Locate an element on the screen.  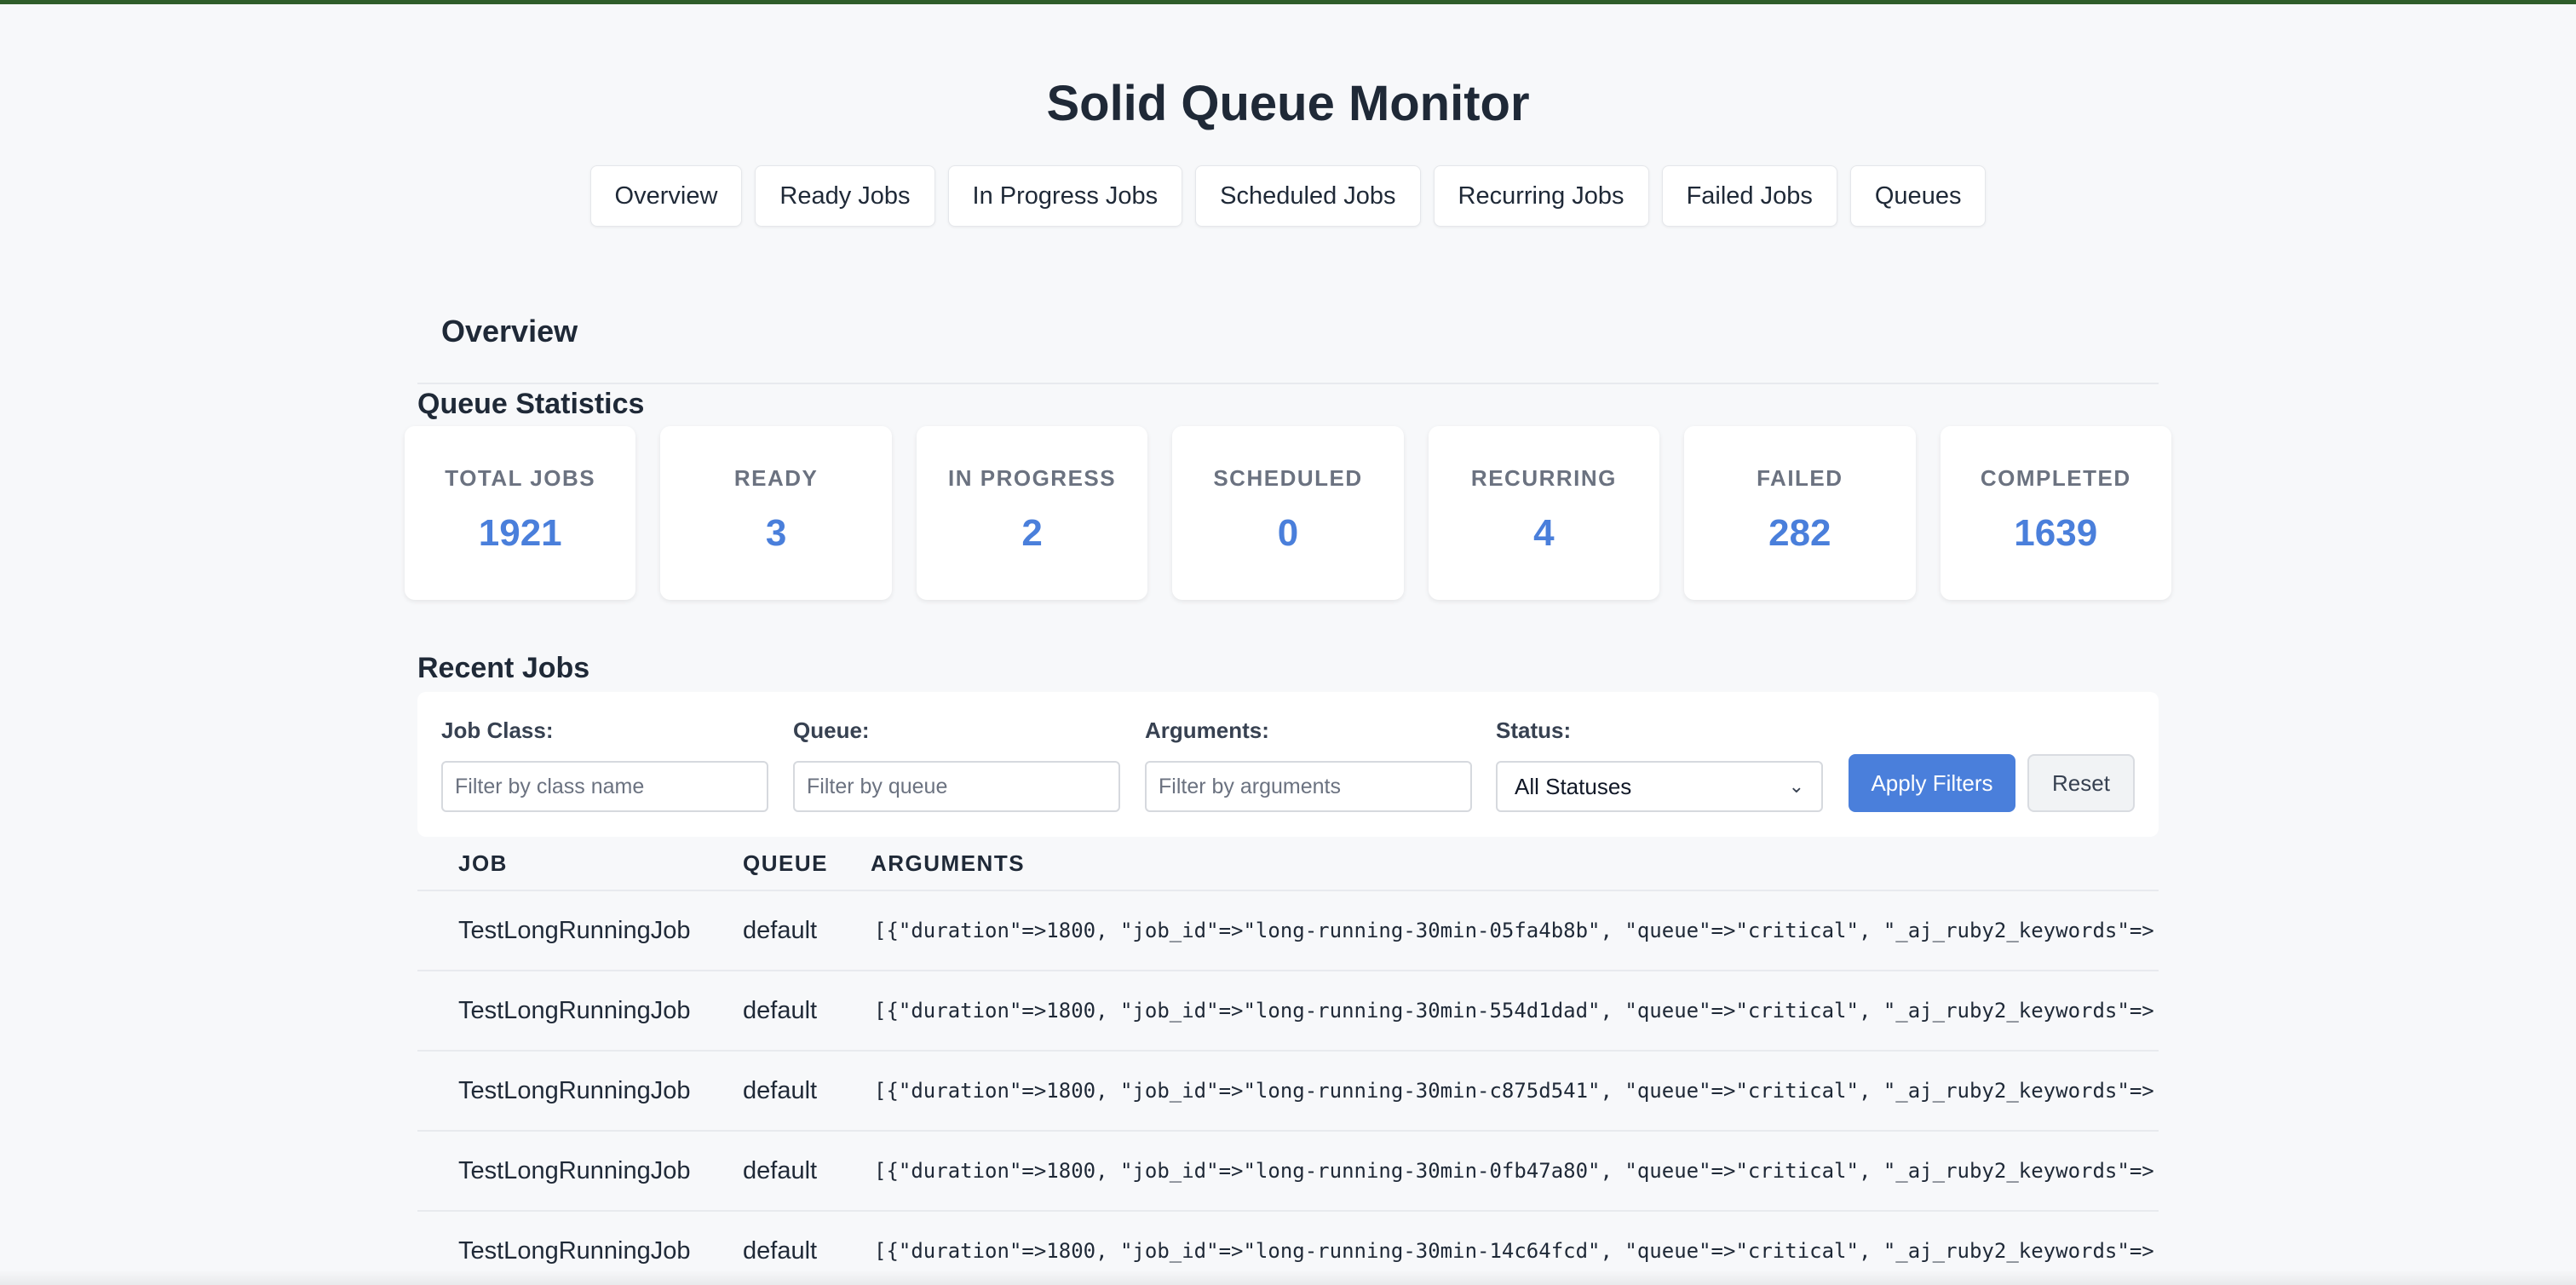
queue-input is located at coordinates (957, 787).